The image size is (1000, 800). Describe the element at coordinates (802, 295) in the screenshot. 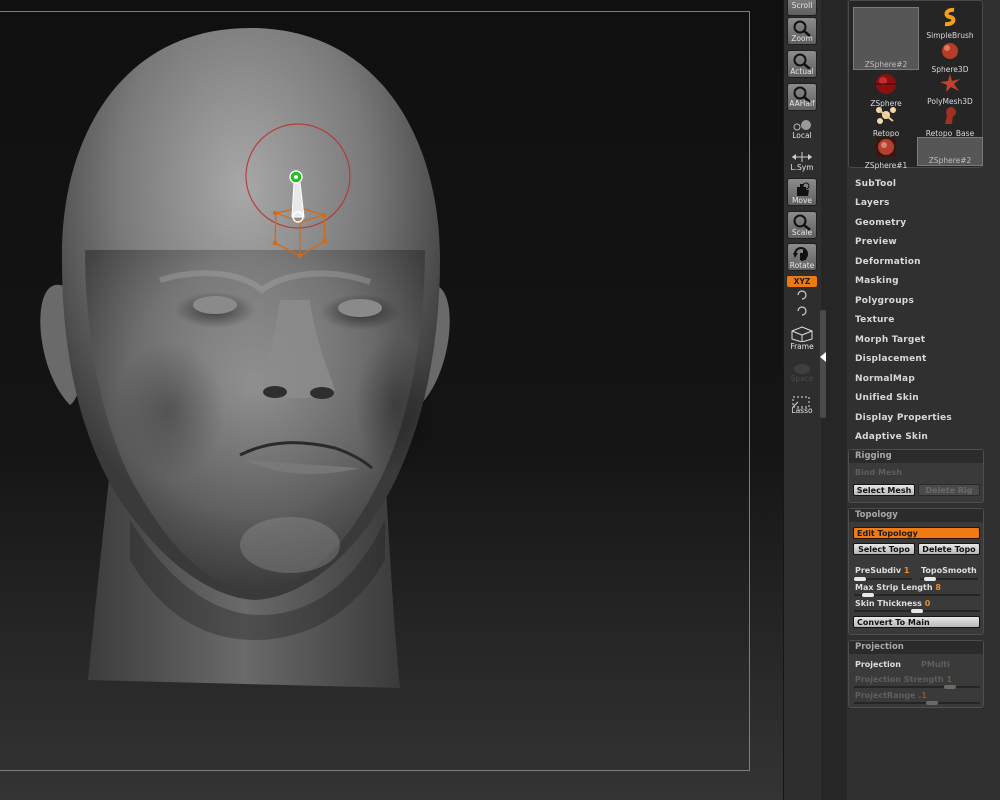

I see `rotate-y-icon` at that location.